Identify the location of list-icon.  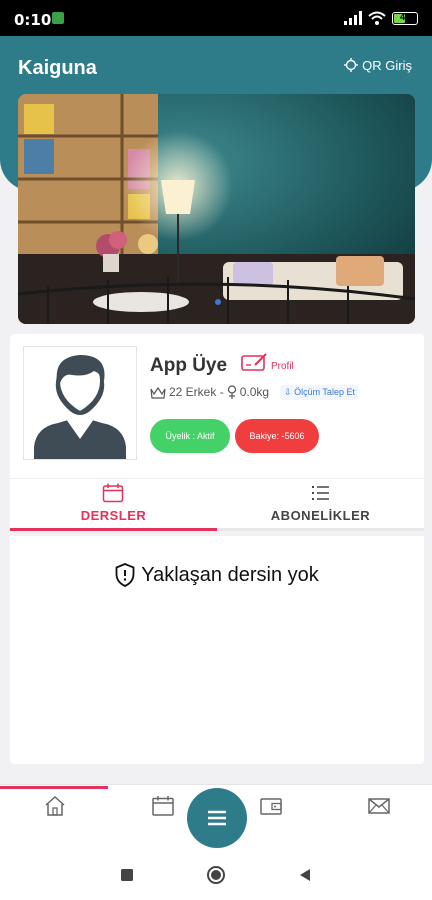
(320, 493).